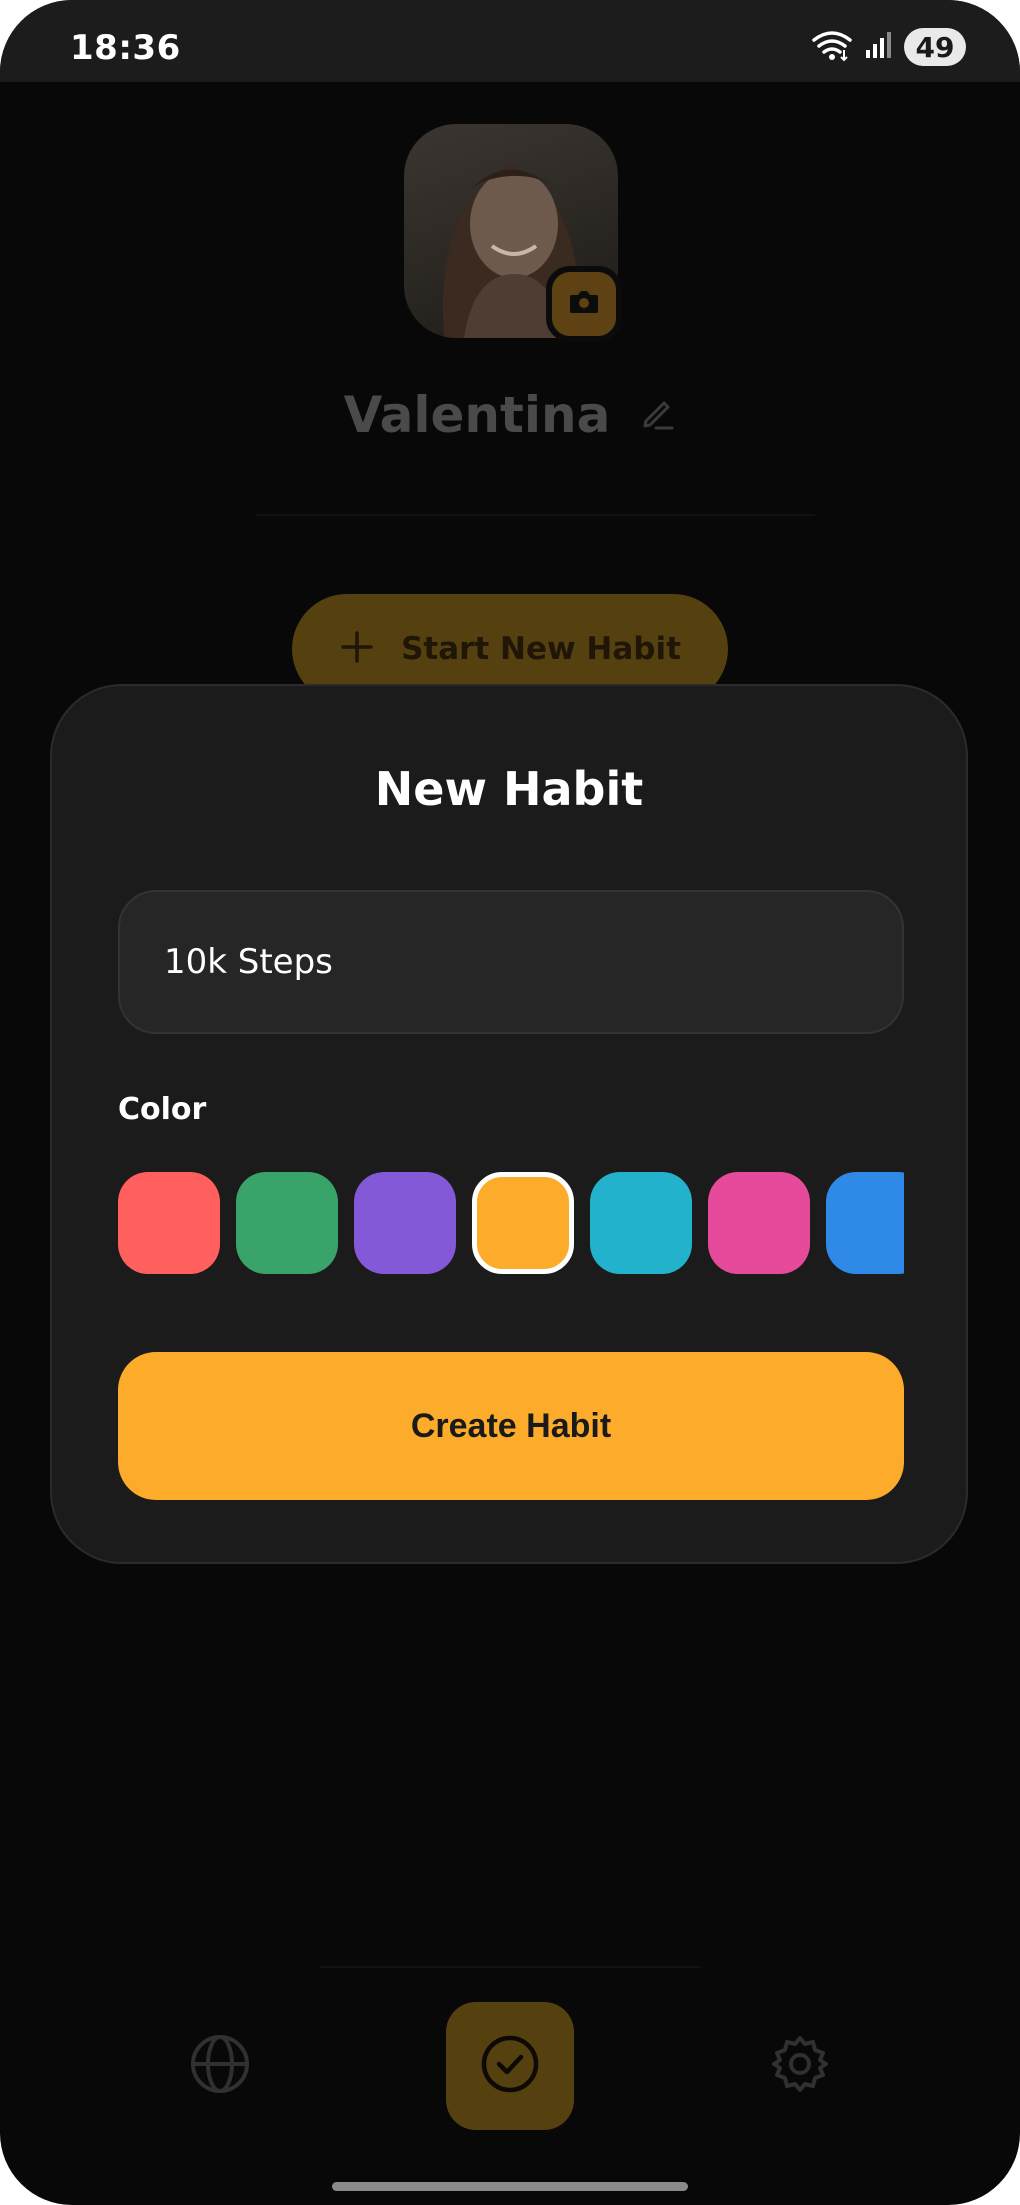 This screenshot has height=2205, width=1020. What do you see at coordinates (357, 649) in the screenshot?
I see `plus-icon` at bounding box center [357, 649].